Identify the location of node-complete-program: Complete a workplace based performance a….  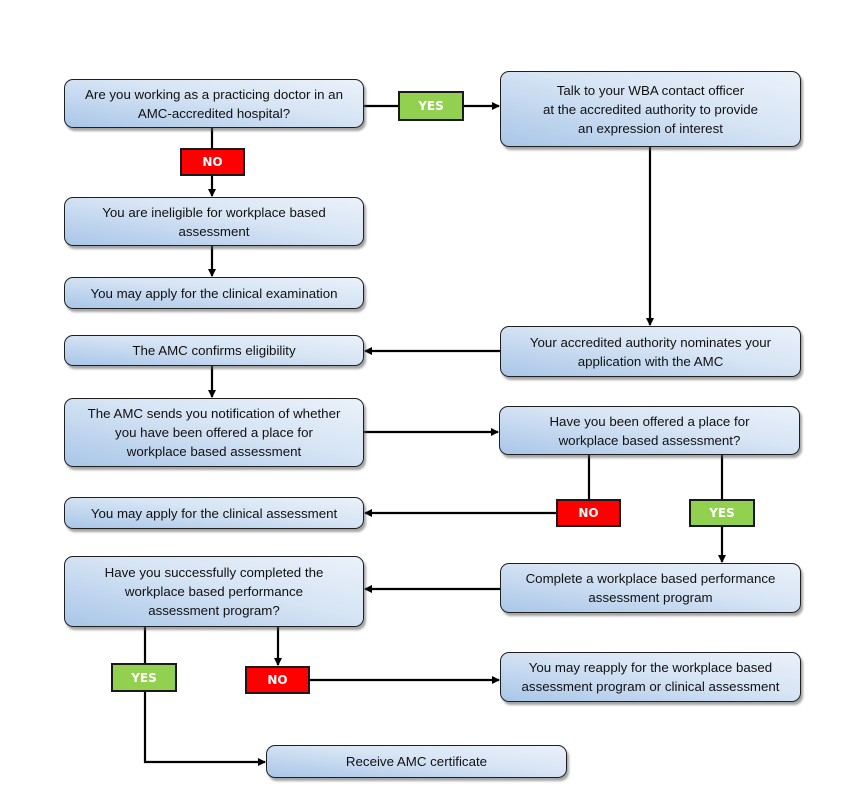
(650, 588).